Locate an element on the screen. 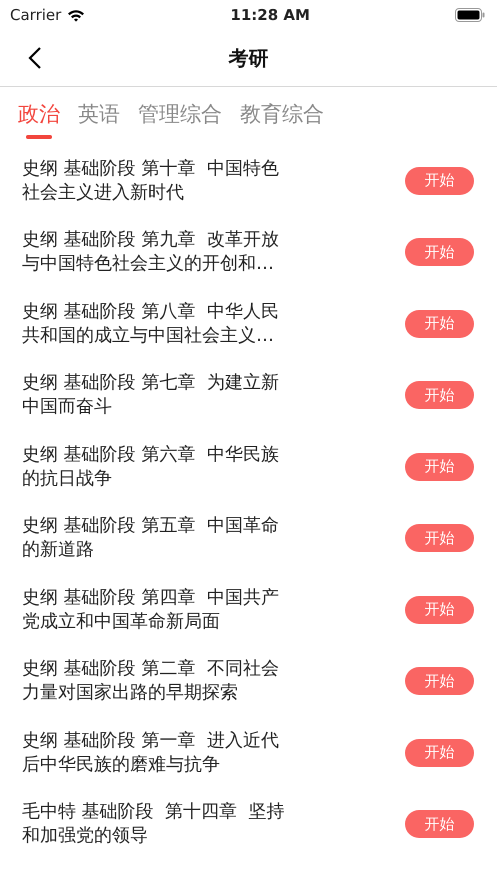 The width and height of the screenshot is (497, 883). lesson-title: 史纲 基础阶段 第七章 为建立新中国而奋斗 is located at coordinates (151, 395).